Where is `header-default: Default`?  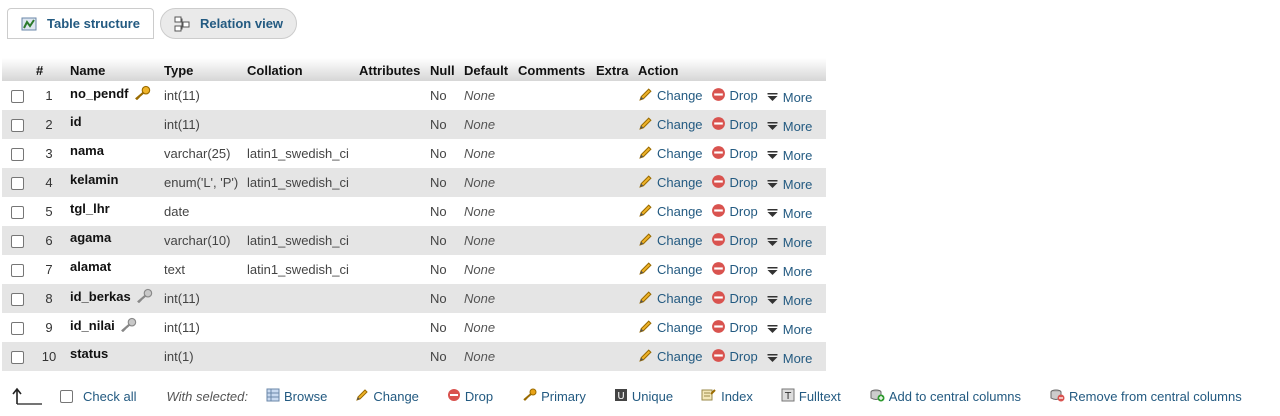
header-default: Default is located at coordinates (487, 69).